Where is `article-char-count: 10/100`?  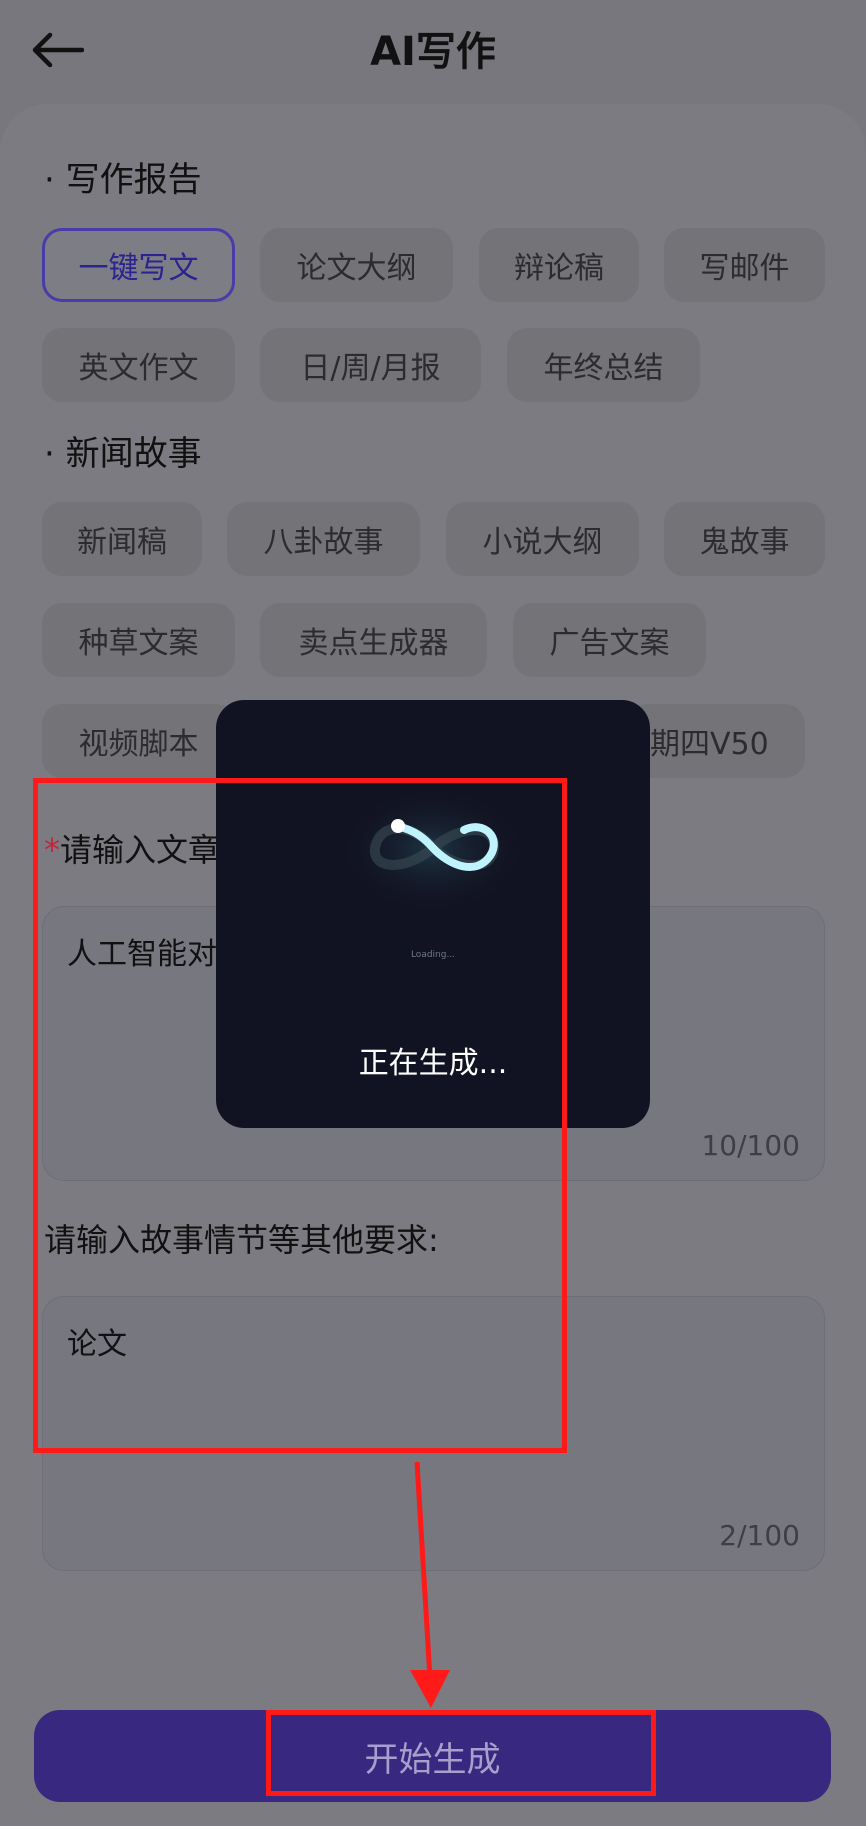 article-char-count: 10/100 is located at coordinates (750, 1145).